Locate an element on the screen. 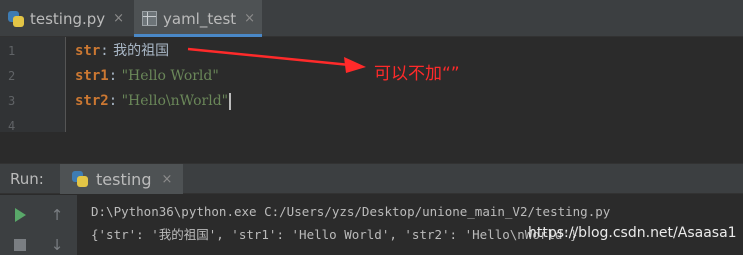  yaml-key: str is located at coordinates (88, 51).